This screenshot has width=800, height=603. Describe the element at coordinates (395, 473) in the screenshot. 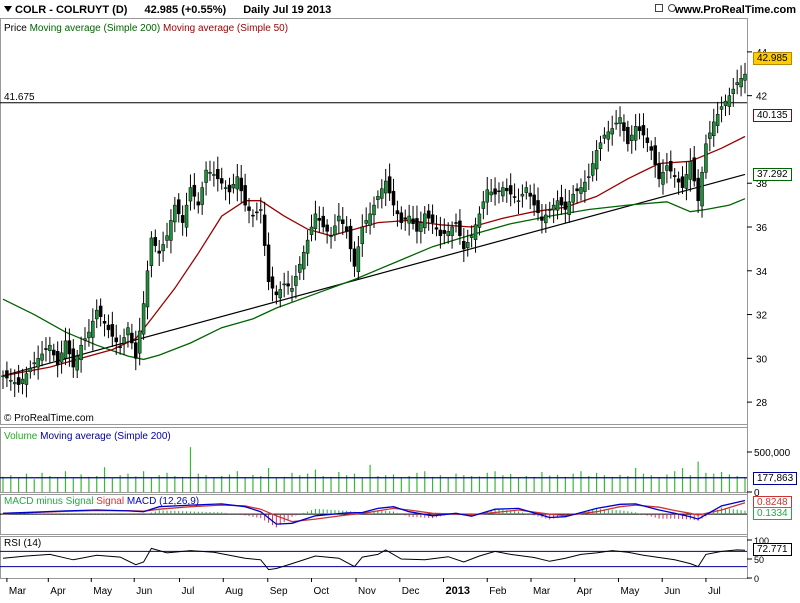

I see `volume-panel: 500,0000` at that location.